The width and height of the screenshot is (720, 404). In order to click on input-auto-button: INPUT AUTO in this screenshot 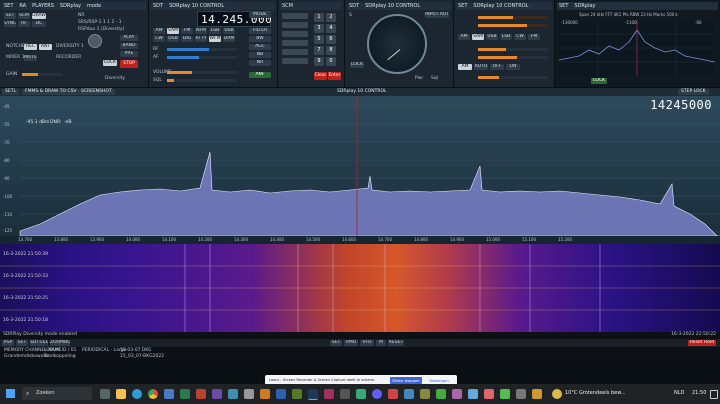, I will do `click(437, 15)`.